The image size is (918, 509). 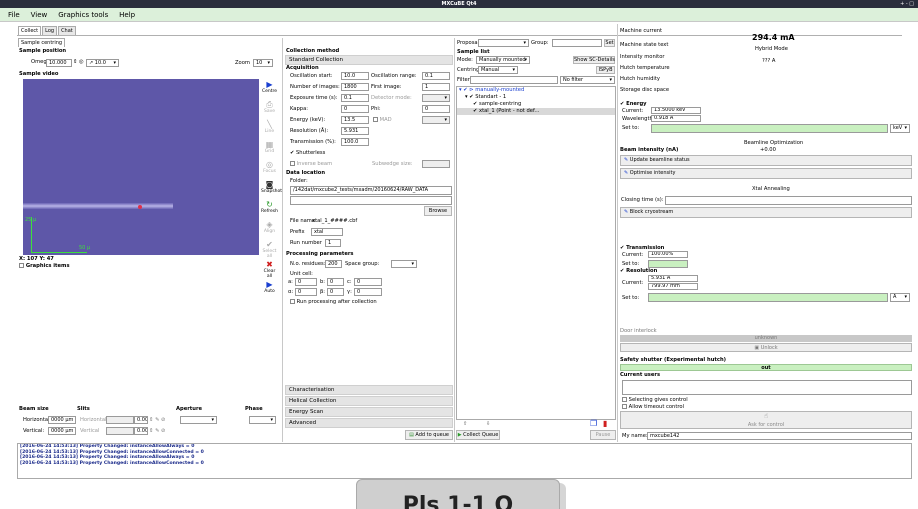 What do you see at coordinates (355, 109) in the screenshot?
I see `kappa-input: 0` at bounding box center [355, 109].